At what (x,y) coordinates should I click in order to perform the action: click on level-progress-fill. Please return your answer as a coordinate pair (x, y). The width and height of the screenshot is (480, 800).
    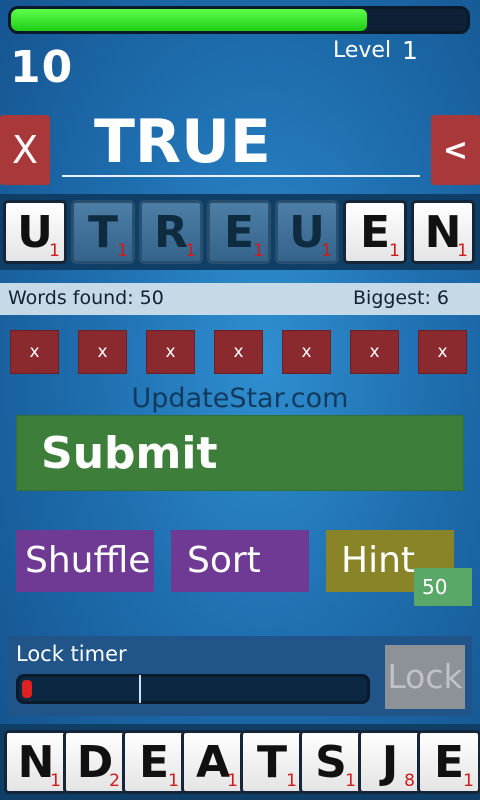
    Looking at the image, I should click on (189, 20).